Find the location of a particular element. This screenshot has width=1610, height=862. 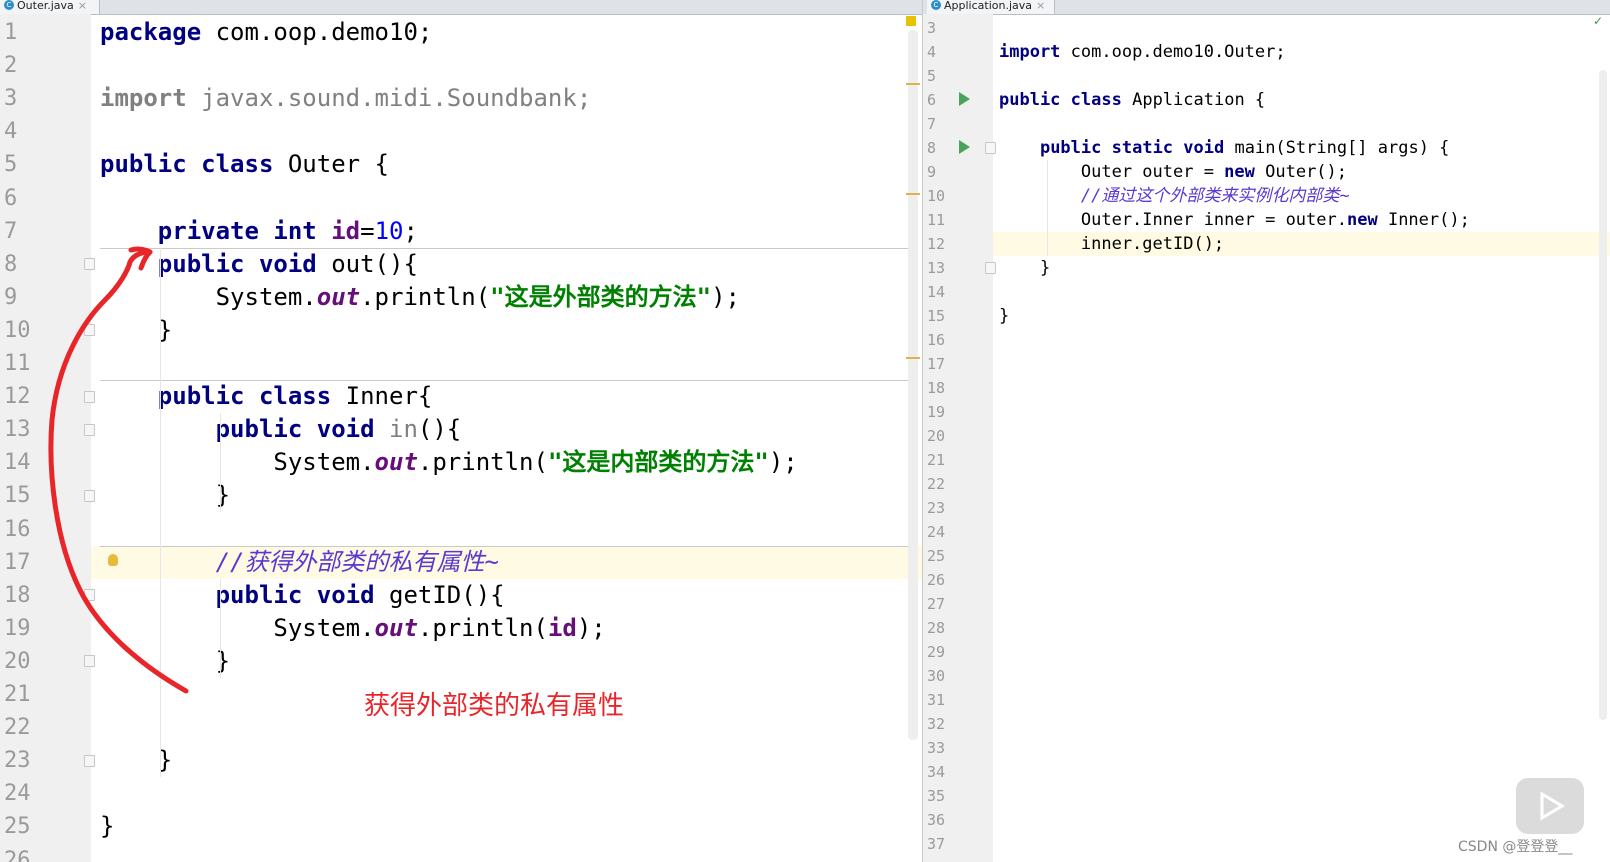

line-number: 16 is located at coordinates (936, 340).